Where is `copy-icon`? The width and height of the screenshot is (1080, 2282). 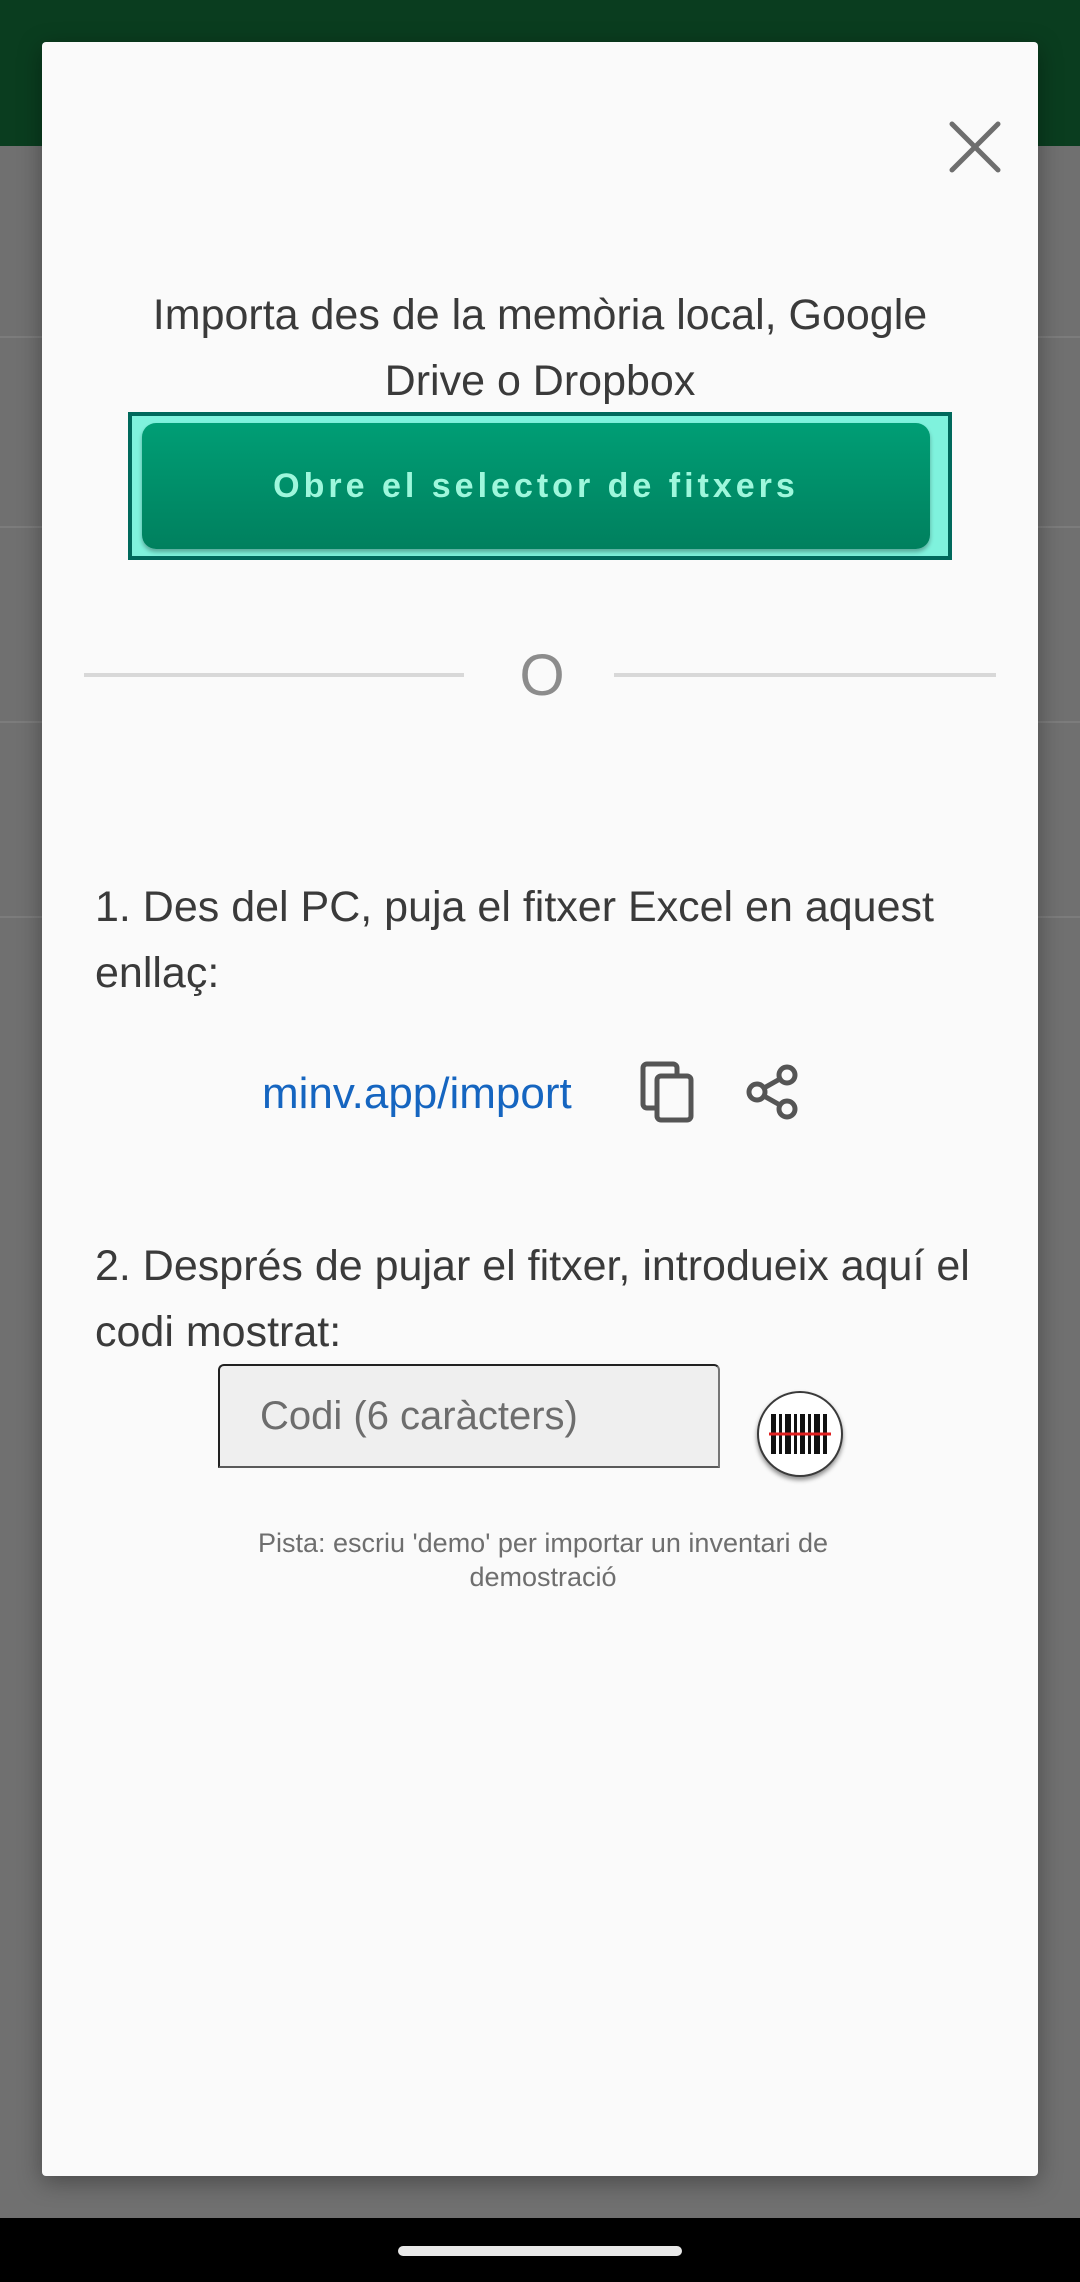 copy-icon is located at coordinates (667, 1092).